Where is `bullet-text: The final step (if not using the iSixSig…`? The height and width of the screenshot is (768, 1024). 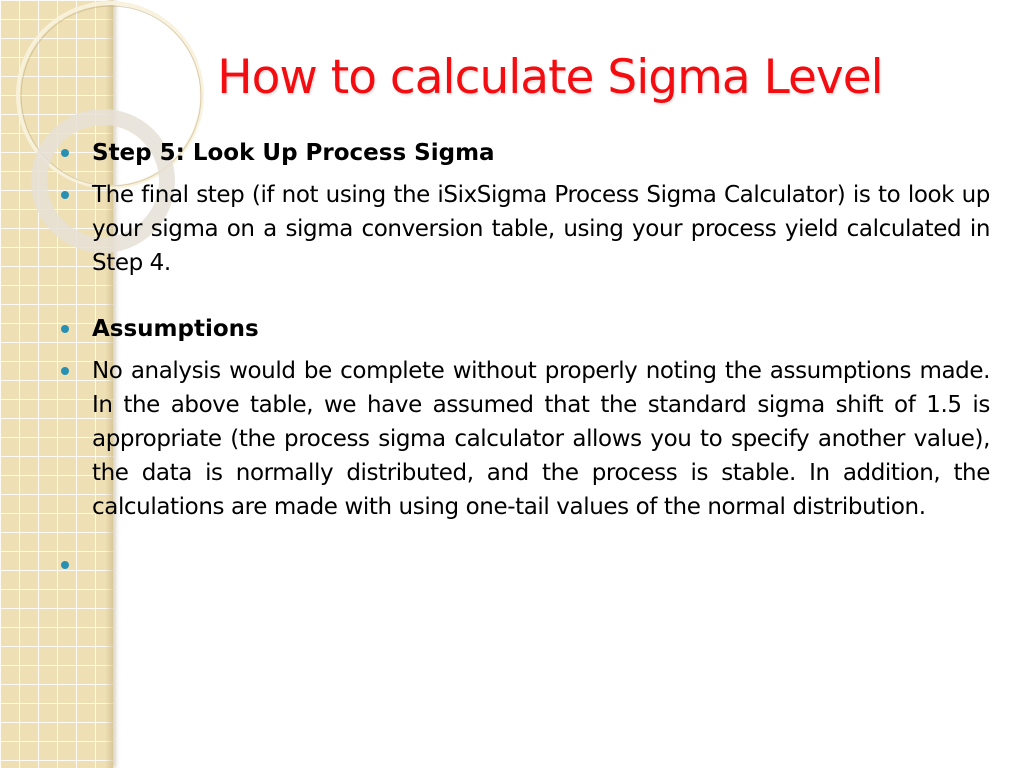
bullet-text: The final step (if not using the iSixSig… is located at coordinates (541, 229).